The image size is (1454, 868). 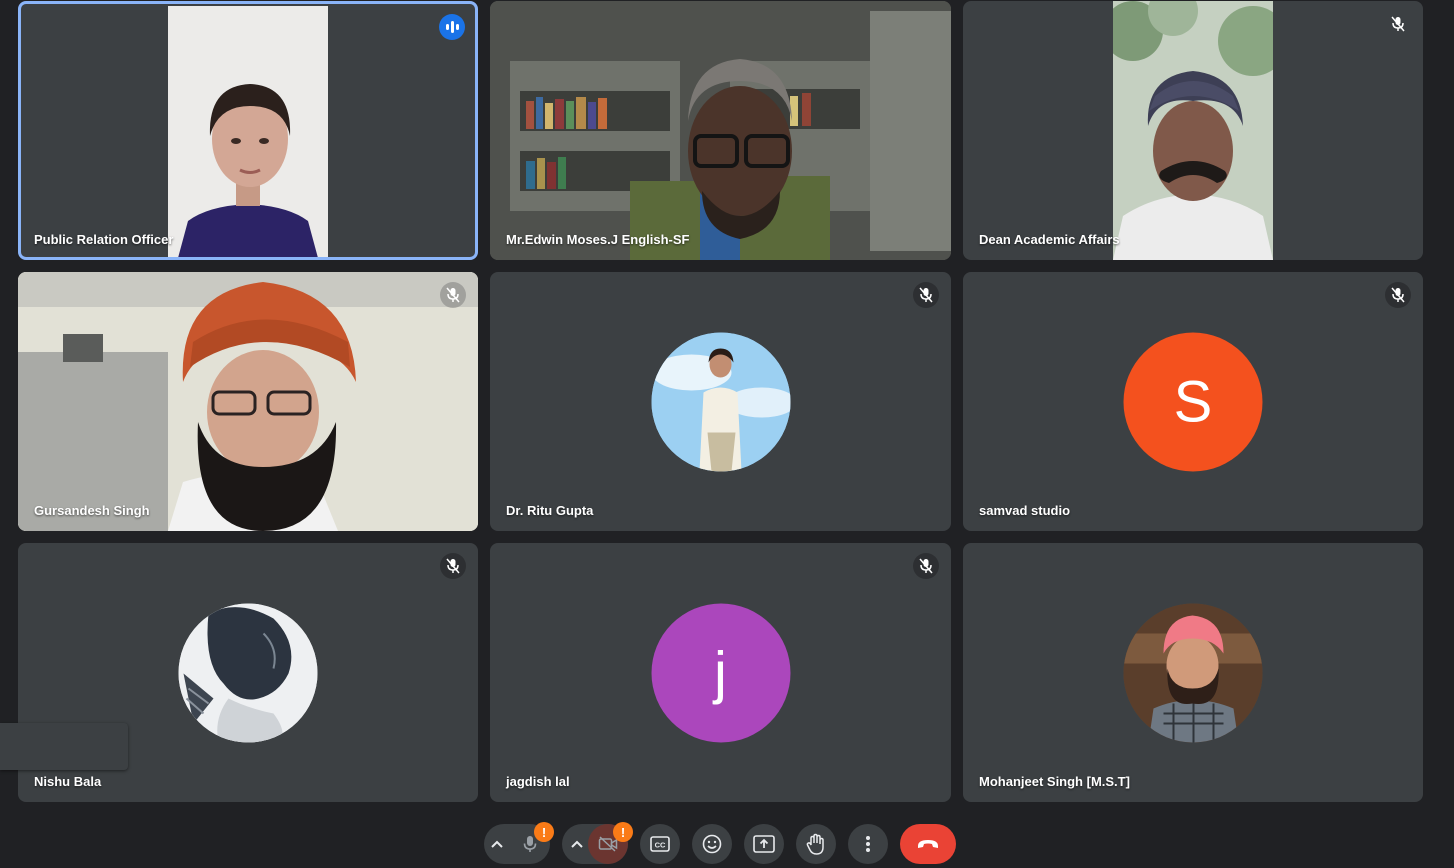 I want to click on end-call-button, so click(x=928, y=844).